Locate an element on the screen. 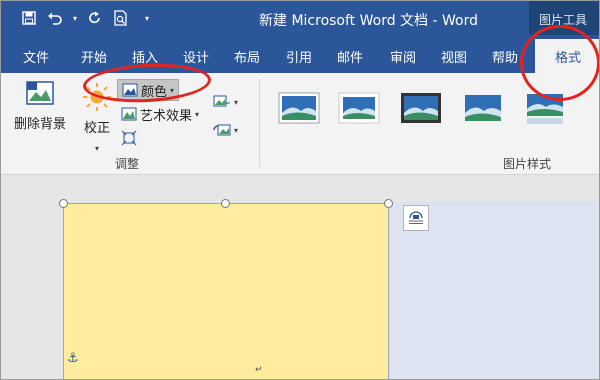 The width and height of the screenshot is (600, 380). compress-pictures-button is located at coordinates (129, 138).